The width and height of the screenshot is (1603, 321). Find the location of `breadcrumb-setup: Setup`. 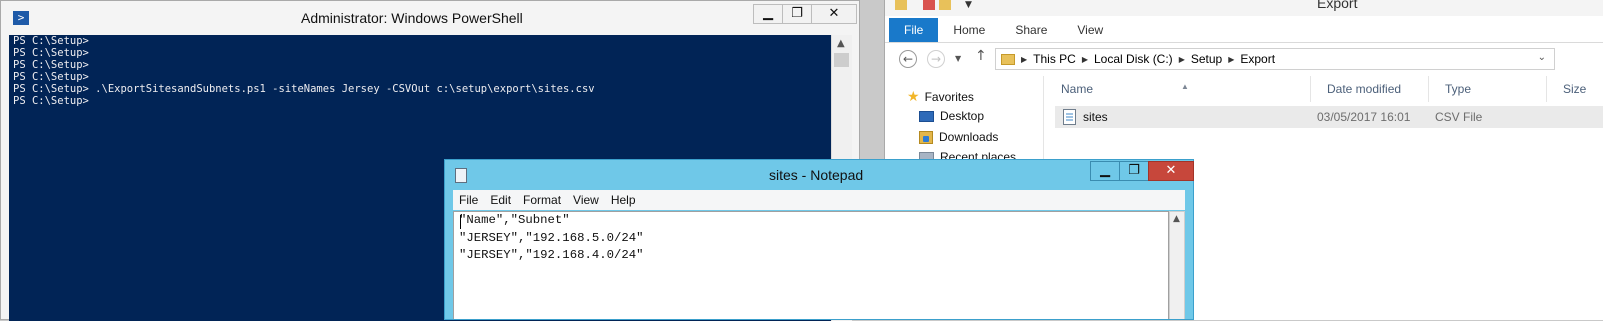

breadcrumb-setup: Setup is located at coordinates (1206, 59).